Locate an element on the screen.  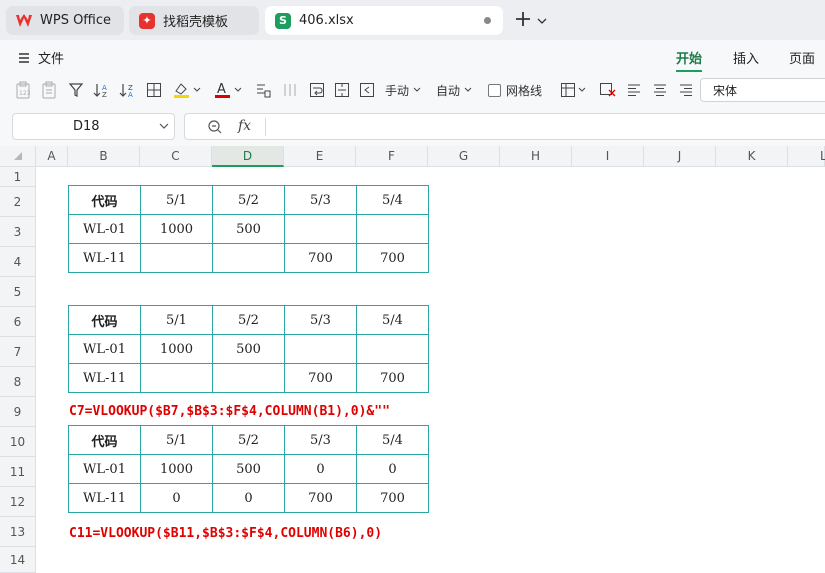
ribbon-tab-insert: 插入 is located at coordinates (746, 57).